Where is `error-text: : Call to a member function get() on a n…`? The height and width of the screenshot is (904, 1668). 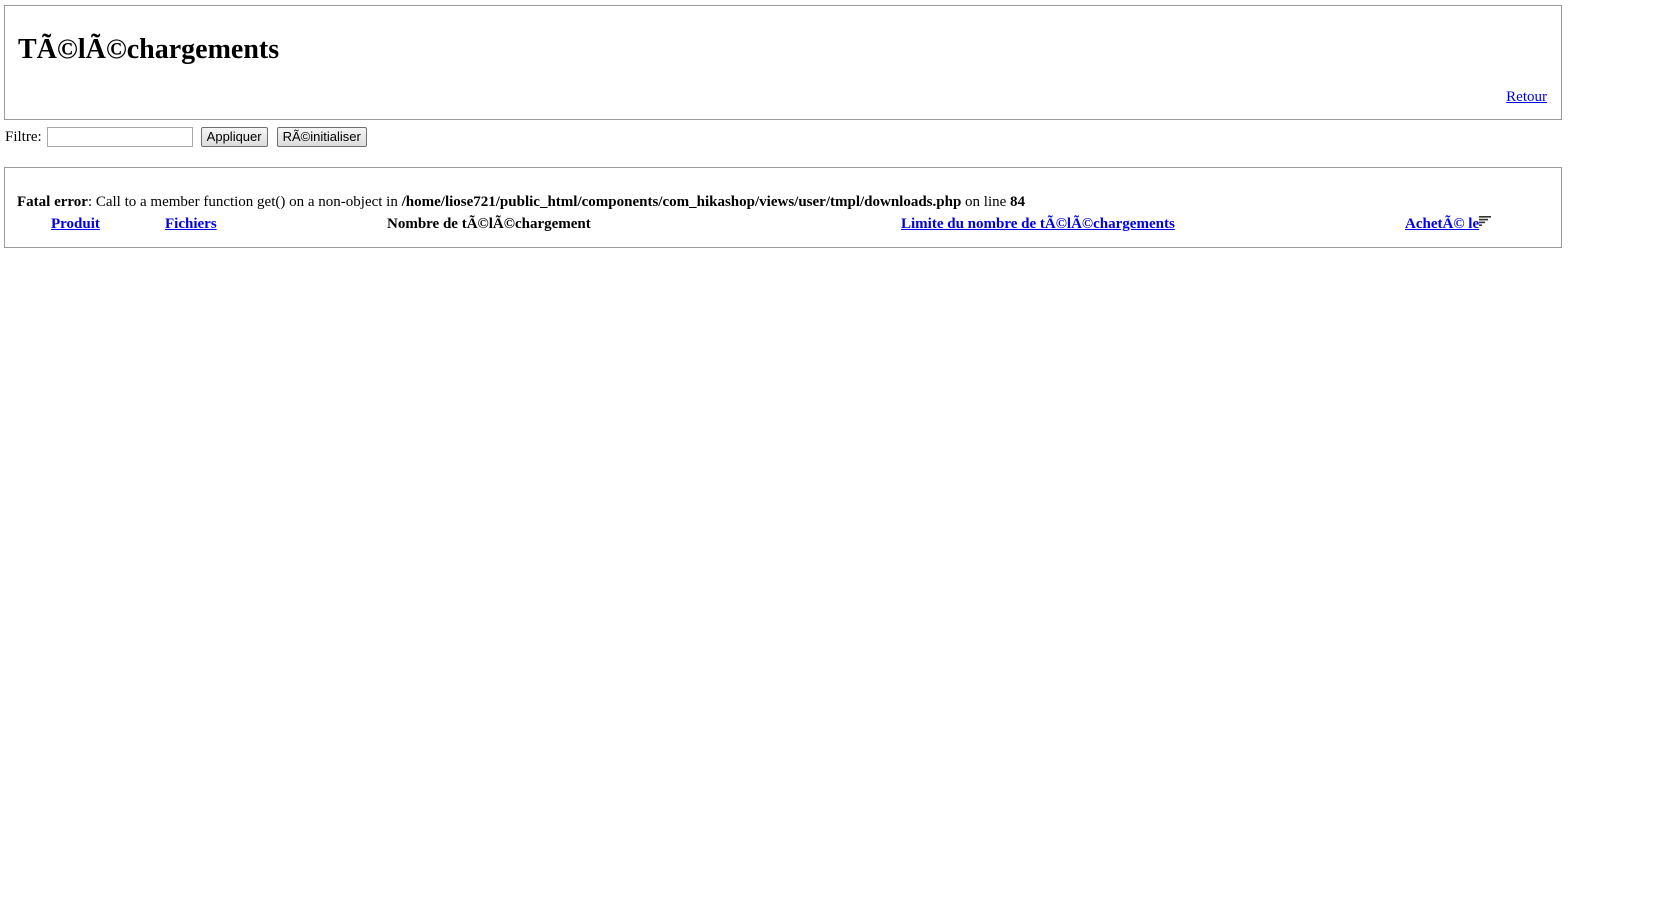
error-text: : Call to a member function get() on a n… is located at coordinates (244, 202).